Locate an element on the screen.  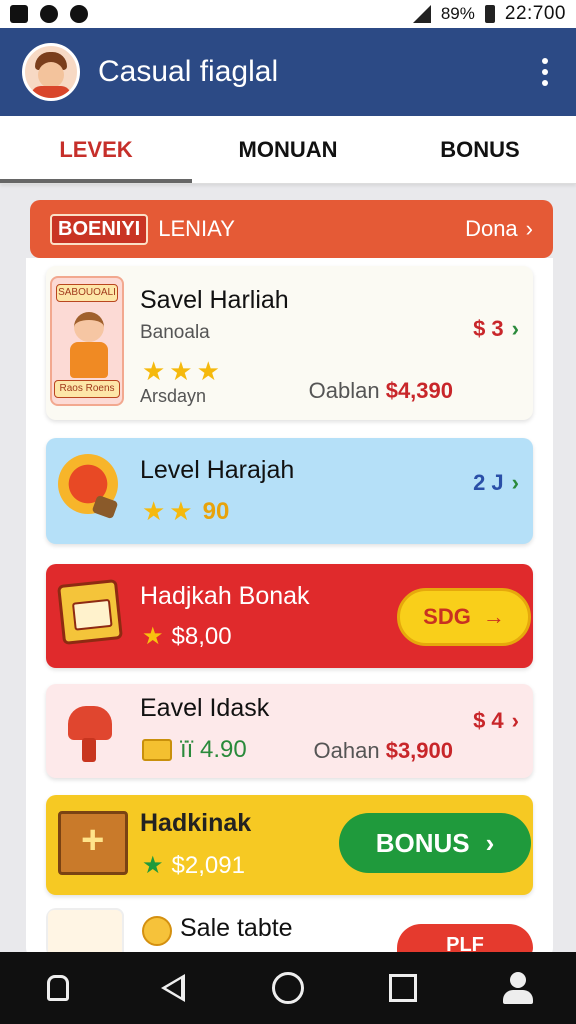
card-value: 2 J › is located at coordinates (496, 483).